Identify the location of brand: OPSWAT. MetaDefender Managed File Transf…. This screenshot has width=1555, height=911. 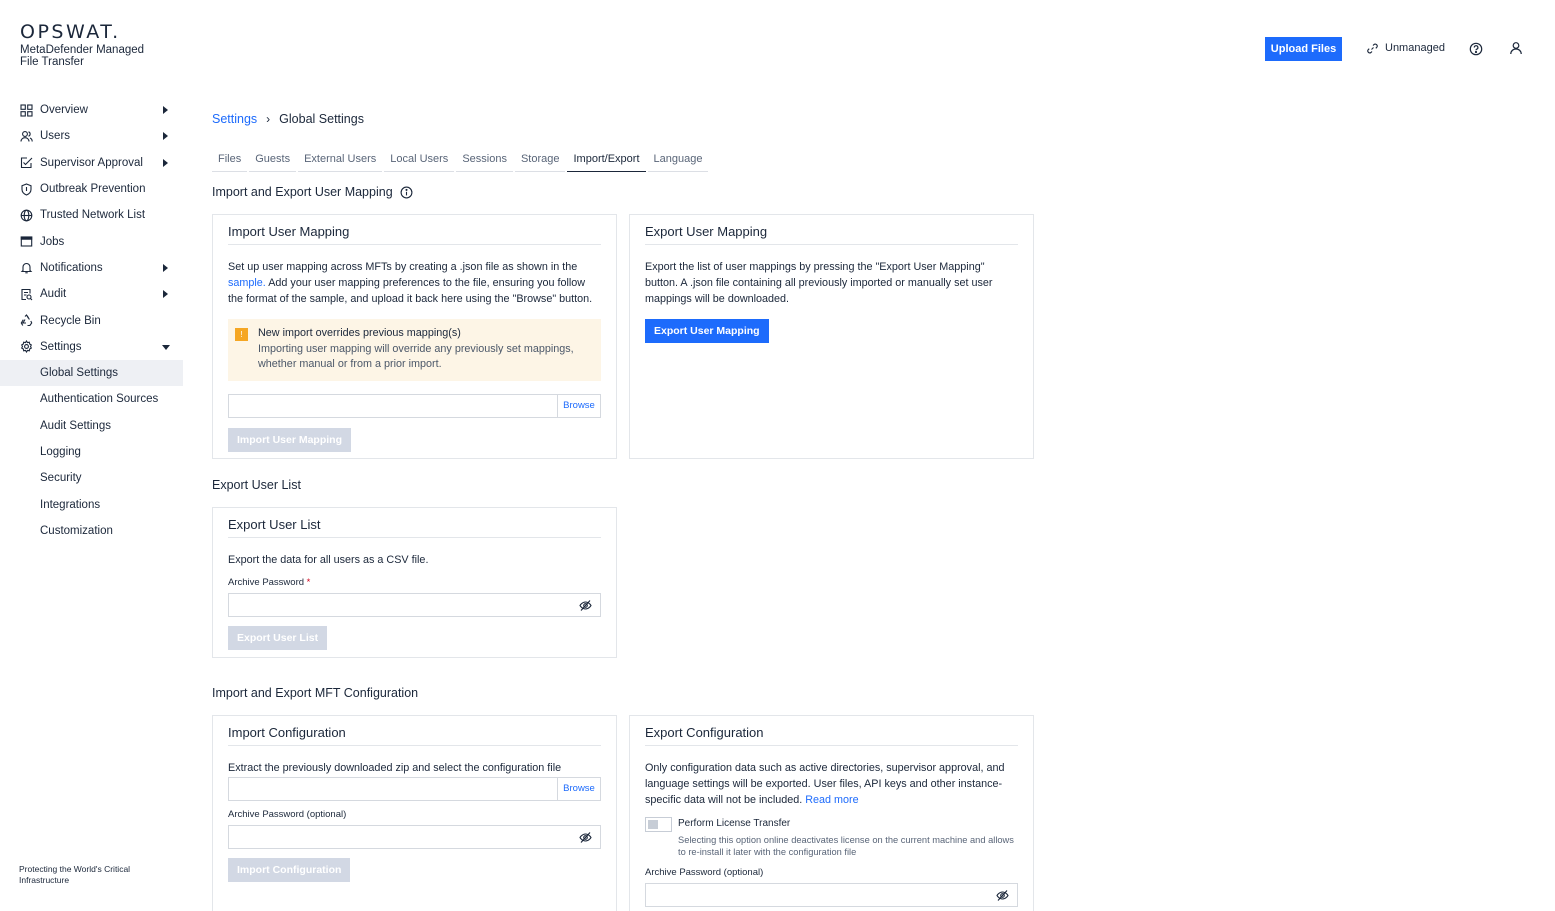
(90, 45).